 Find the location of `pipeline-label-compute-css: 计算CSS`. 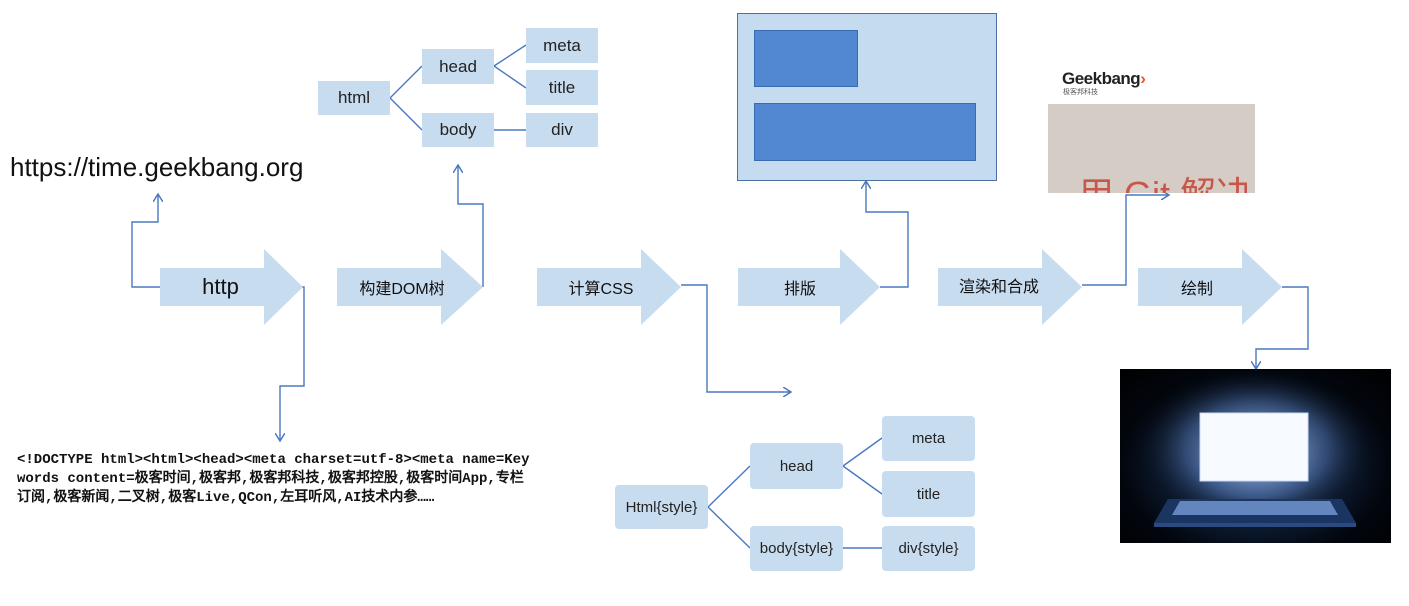

pipeline-label-compute-css: 计算CSS is located at coordinates (601, 289).